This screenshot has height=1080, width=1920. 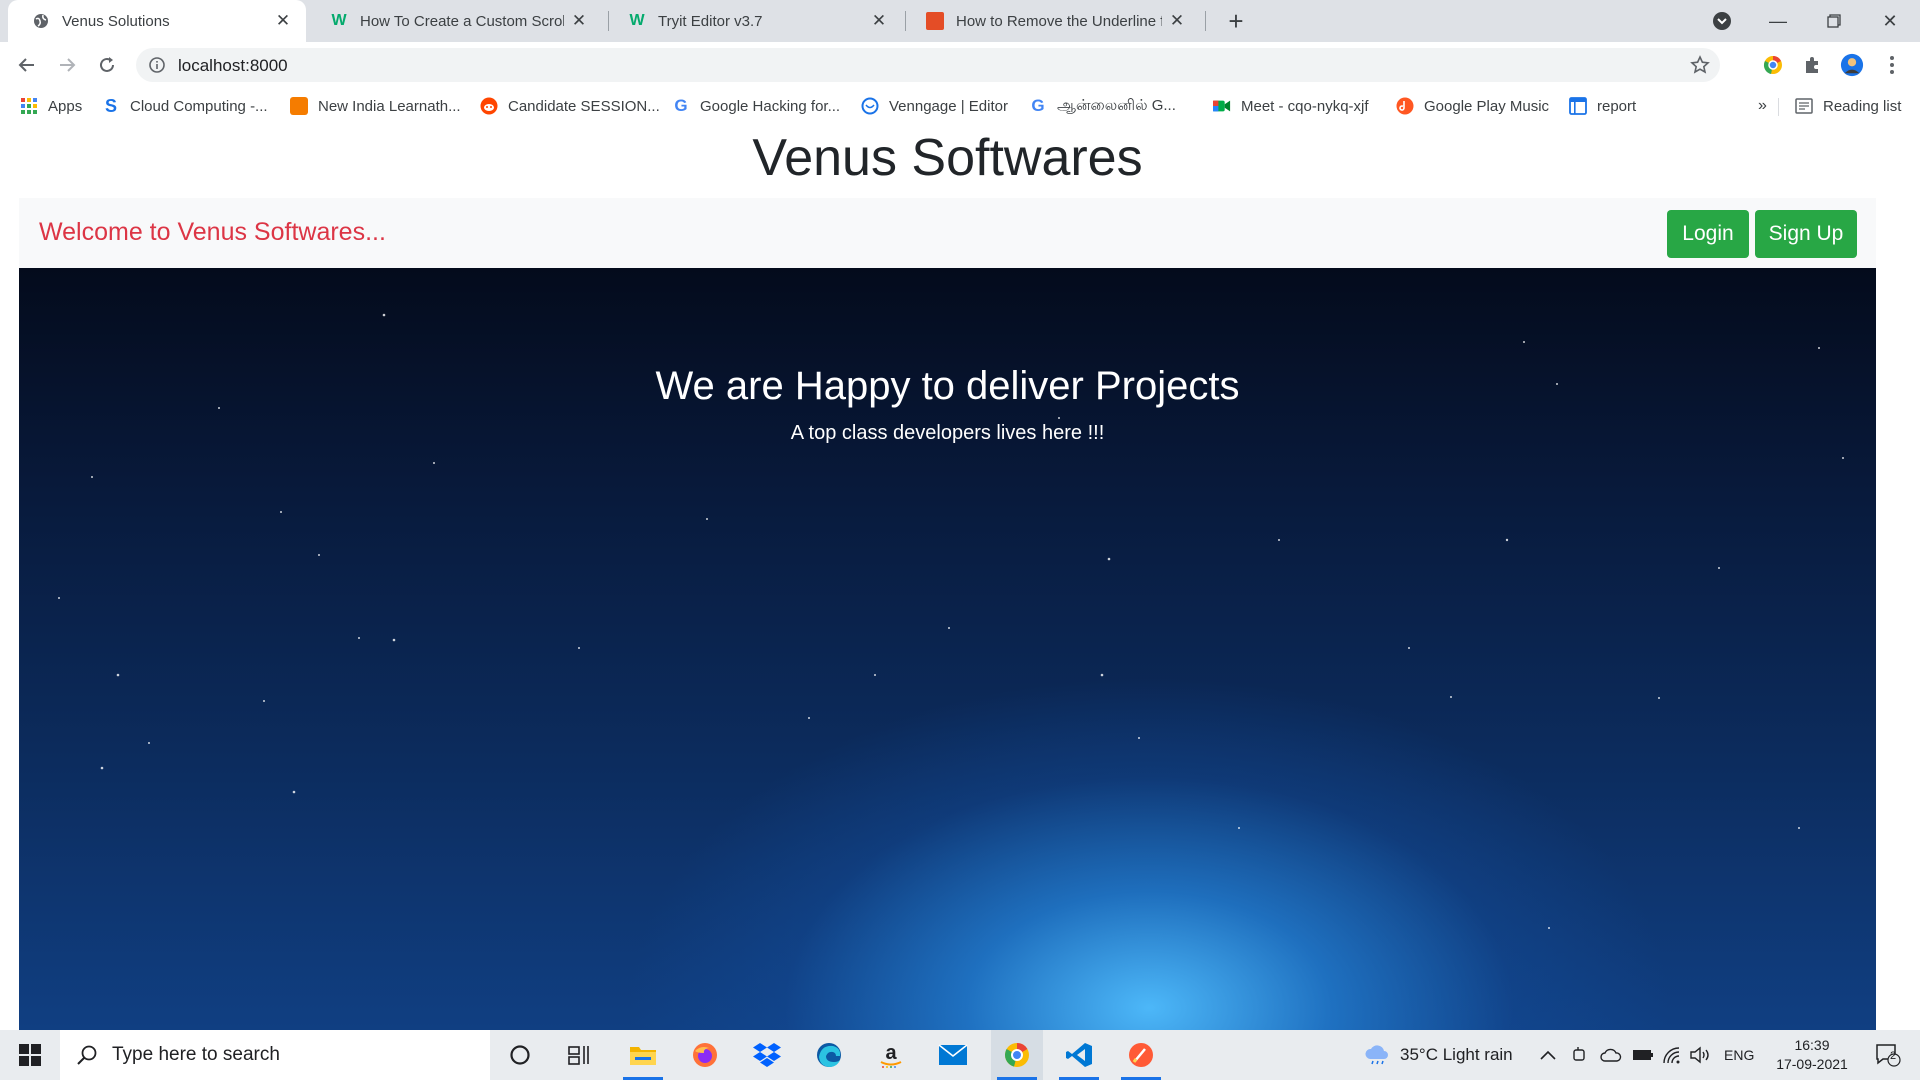 I want to click on new-tab-button: +, so click(x=1236, y=21).